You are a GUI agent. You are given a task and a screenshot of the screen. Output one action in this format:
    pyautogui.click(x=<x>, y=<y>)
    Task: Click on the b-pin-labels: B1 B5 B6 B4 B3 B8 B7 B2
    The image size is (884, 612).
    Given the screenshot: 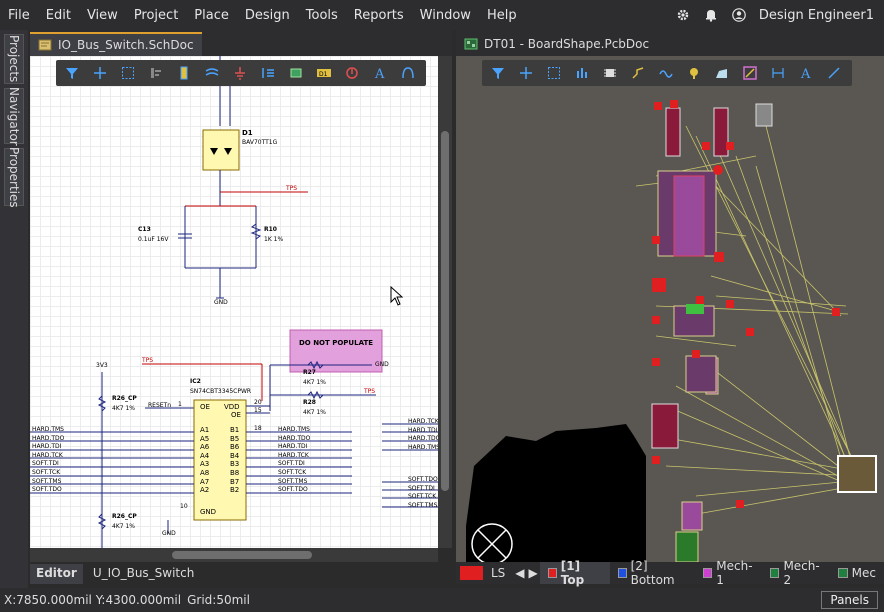 What is the action you would take?
    pyautogui.click(x=234, y=460)
    